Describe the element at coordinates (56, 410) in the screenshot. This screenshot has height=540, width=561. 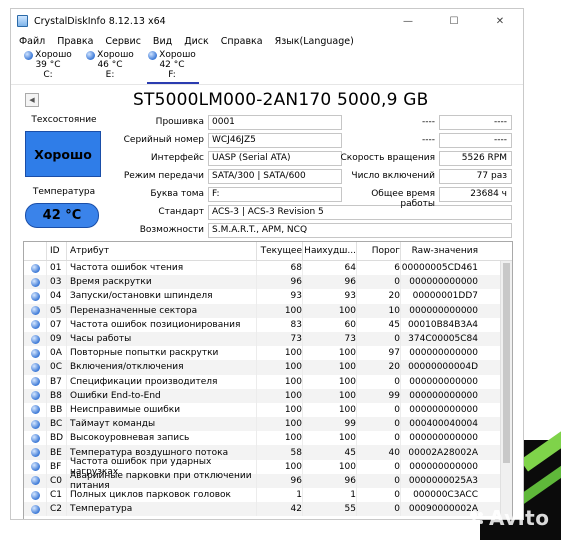
I see `attribute-id: BB` at that location.